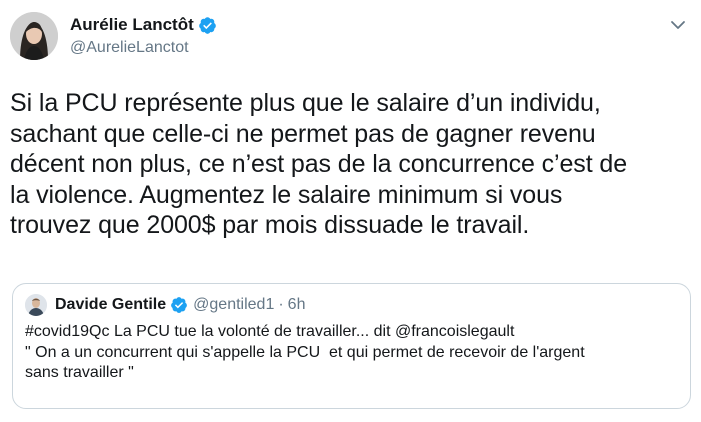 This screenshot has width=701, height=422. Describe the element at coordinates (110, 305) in the screenshot. I see `quoted-display-name: Davide Gentile` at that location.